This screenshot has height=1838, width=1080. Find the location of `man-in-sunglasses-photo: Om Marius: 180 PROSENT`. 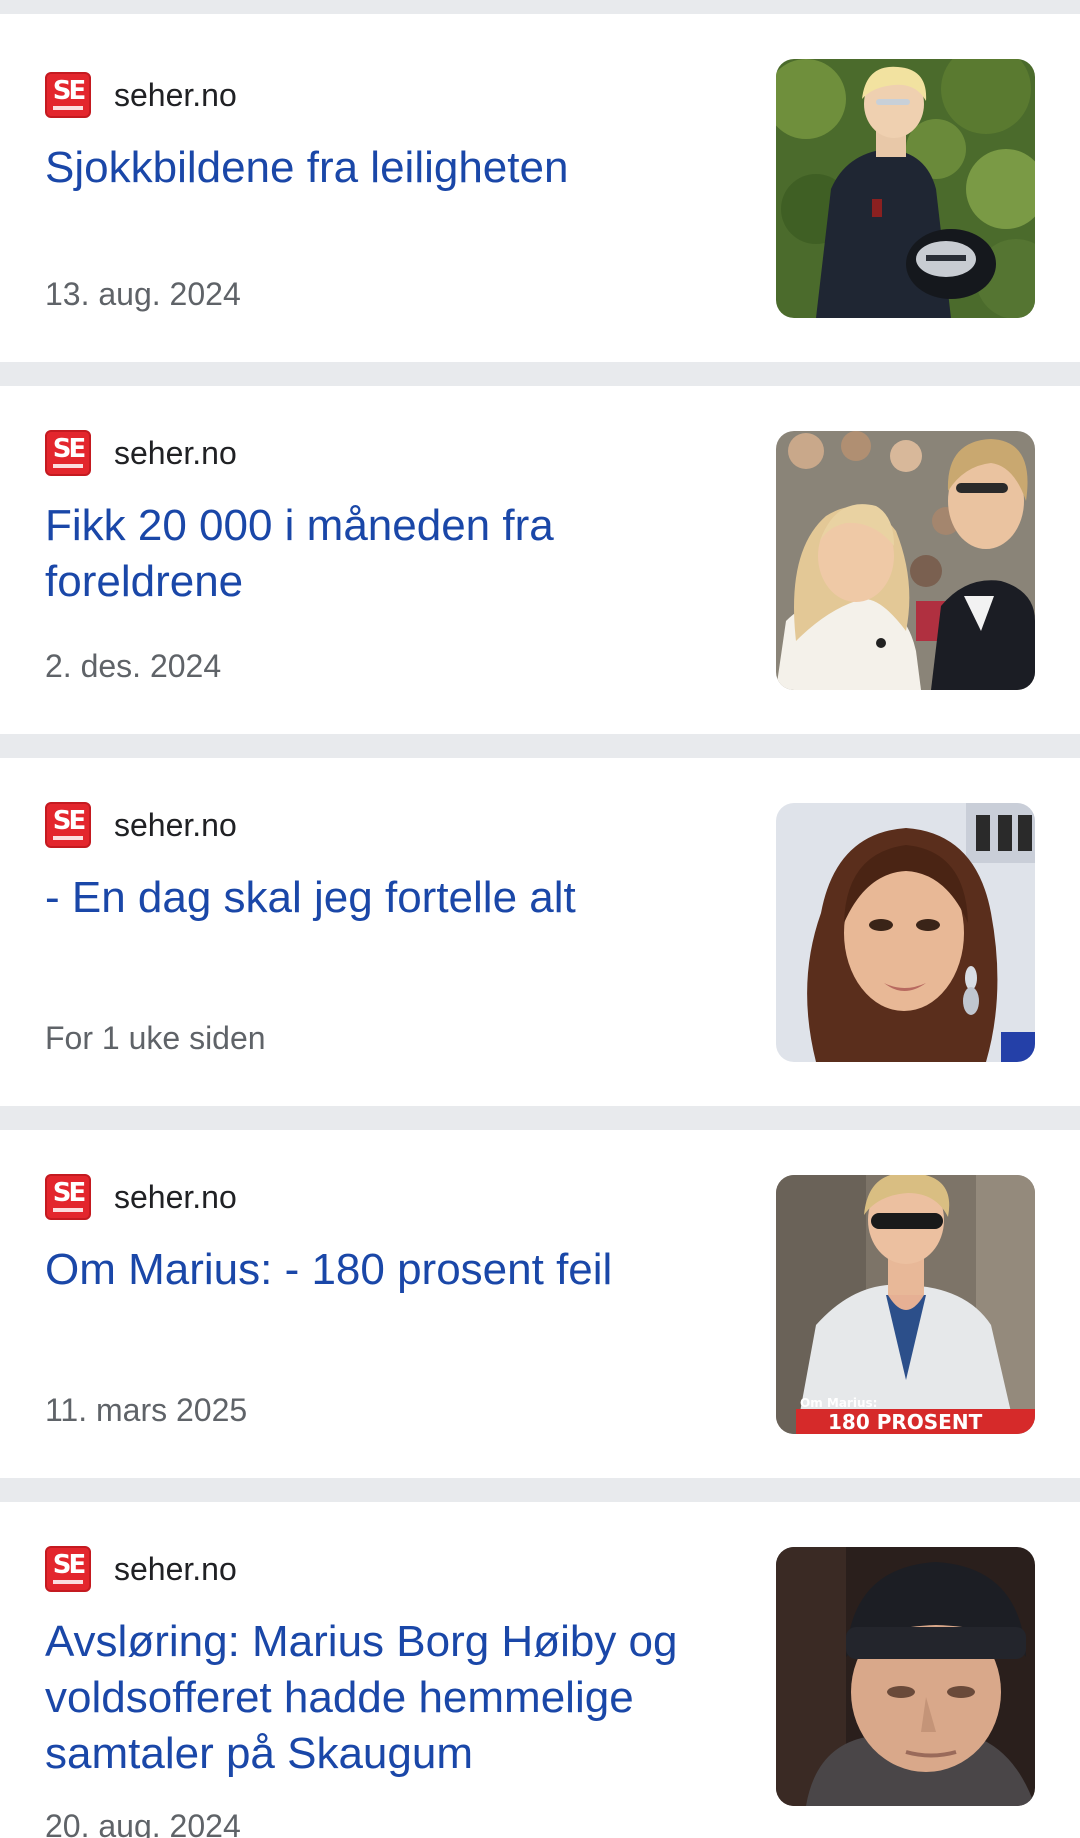

man-in-sunglasses-photo: Om Marius: 180 PROSENT is located at coordinates (905, 1304).